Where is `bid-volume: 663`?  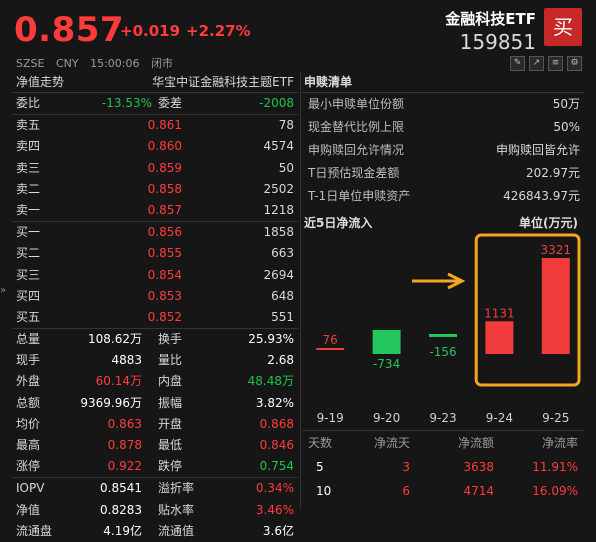 bid-volume: 663 is located at coordinates (282, 253).